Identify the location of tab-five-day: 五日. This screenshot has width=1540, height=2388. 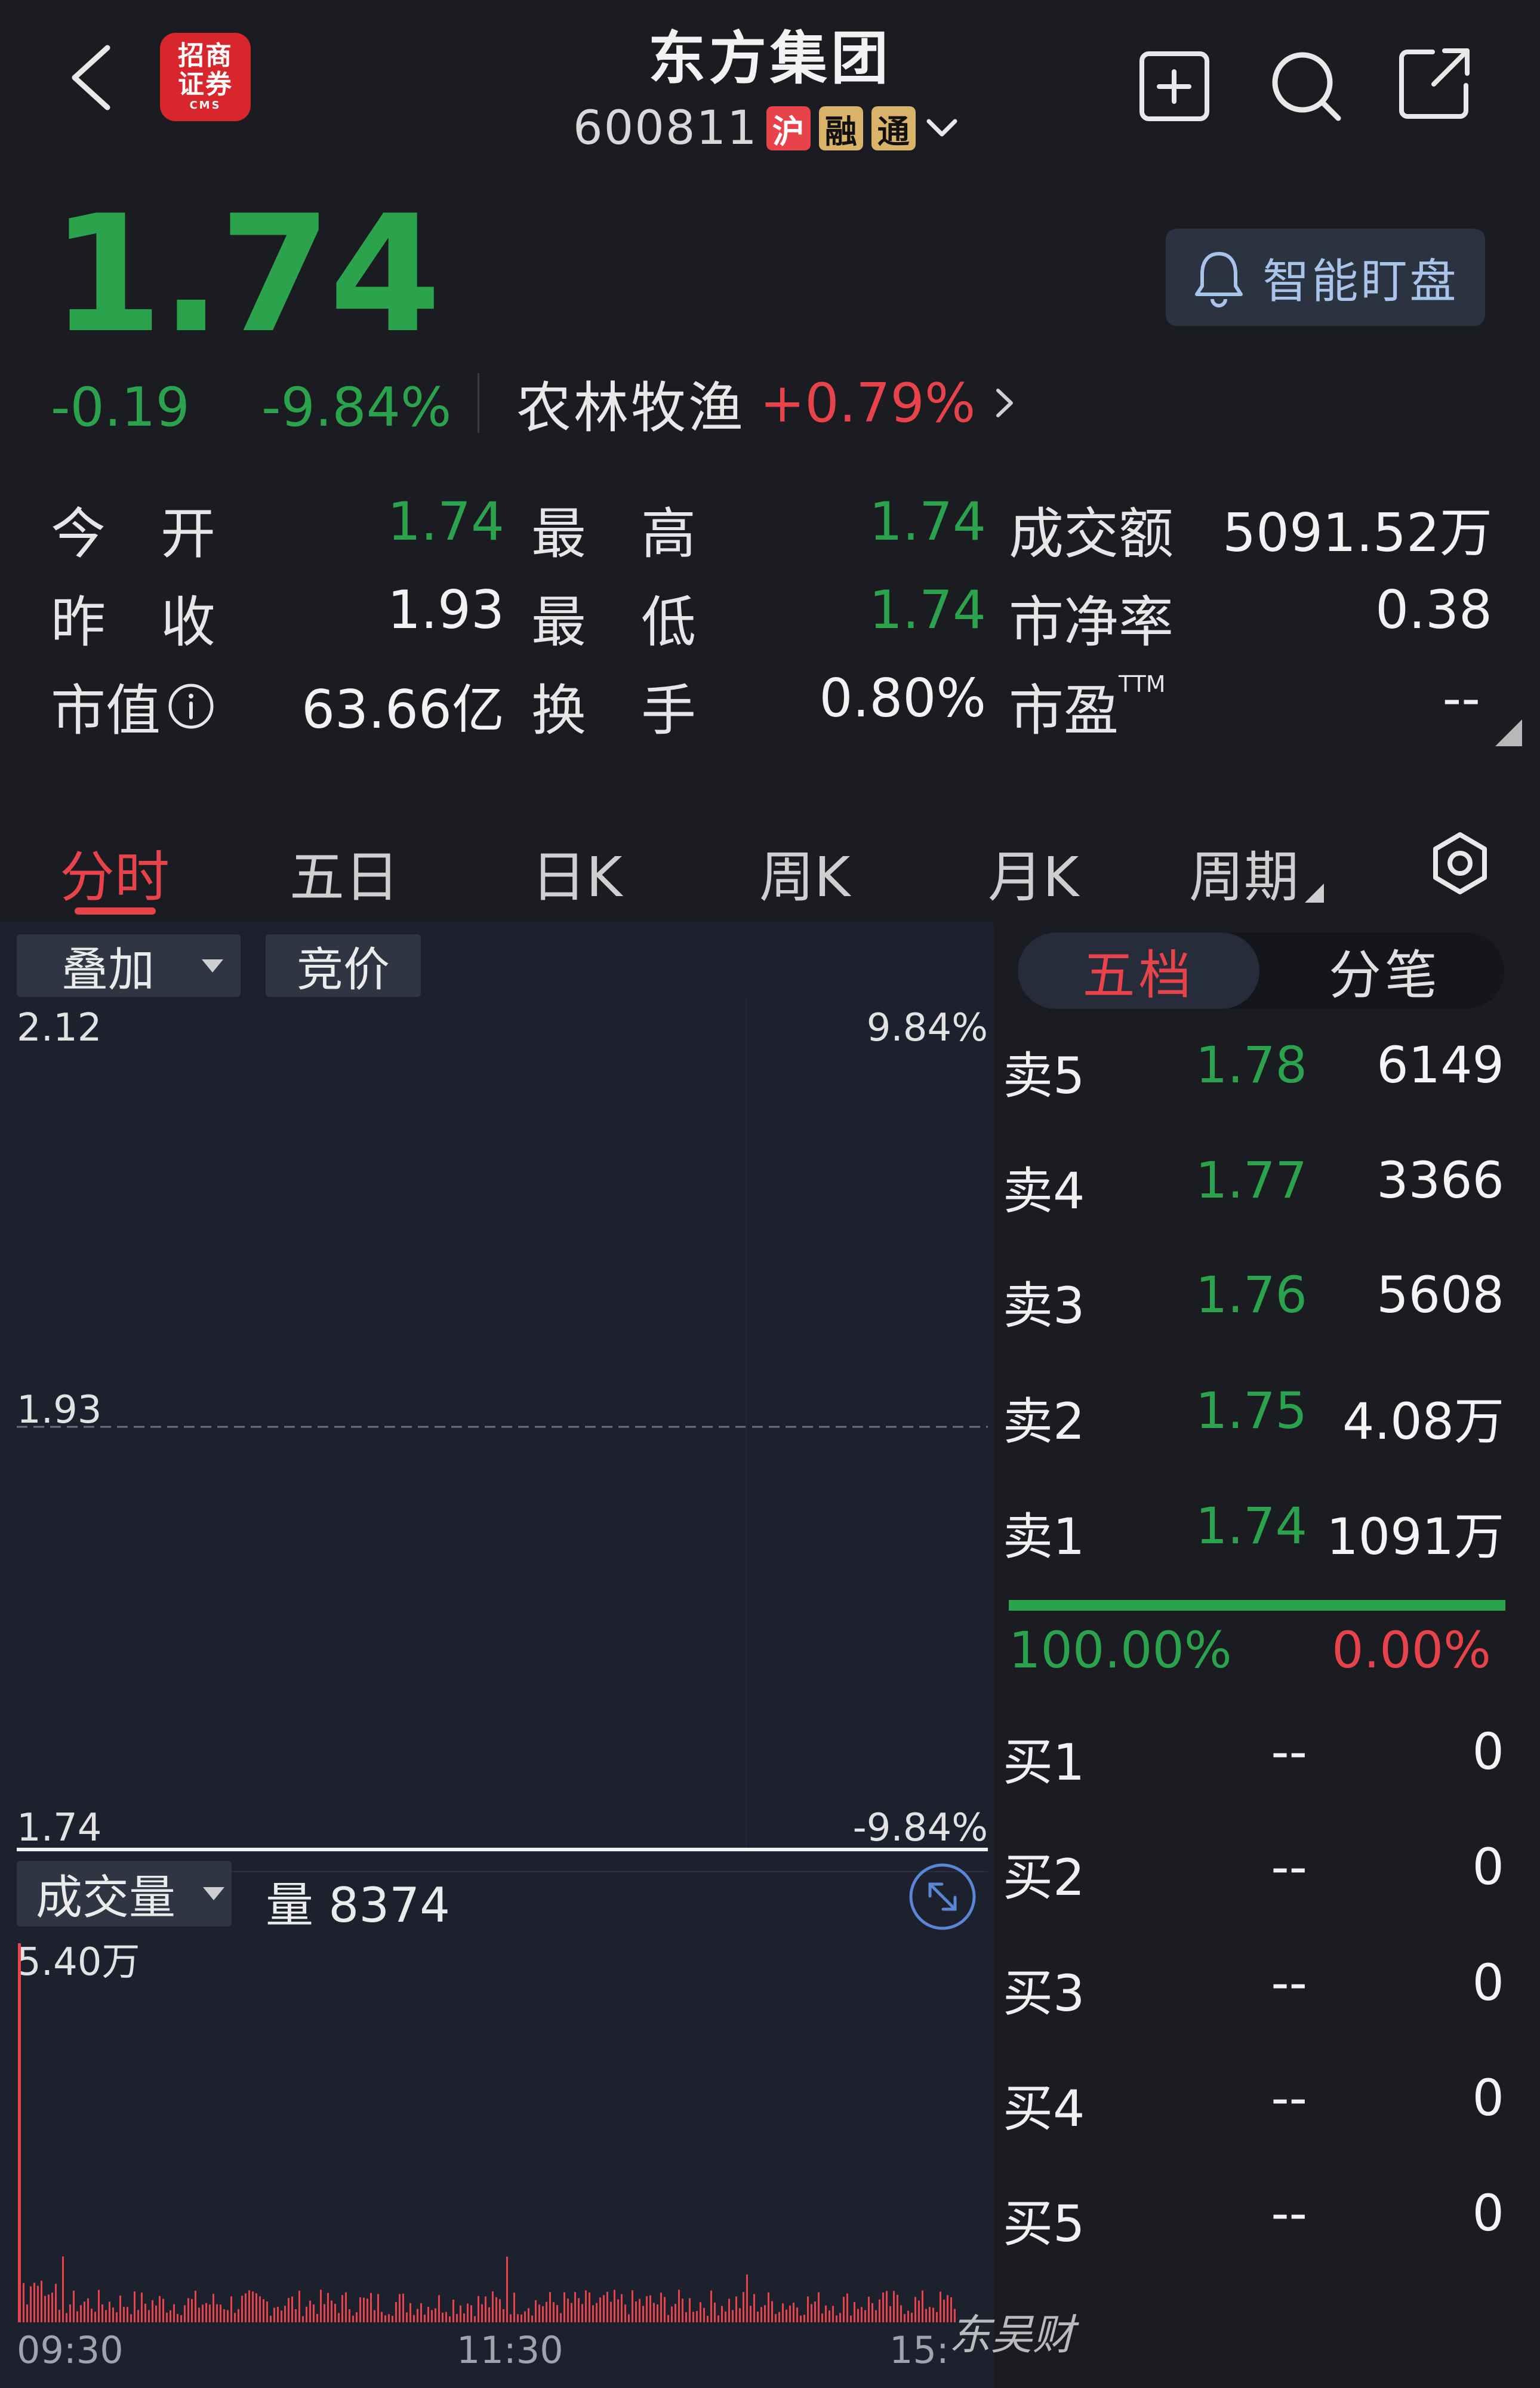
(344, 872).